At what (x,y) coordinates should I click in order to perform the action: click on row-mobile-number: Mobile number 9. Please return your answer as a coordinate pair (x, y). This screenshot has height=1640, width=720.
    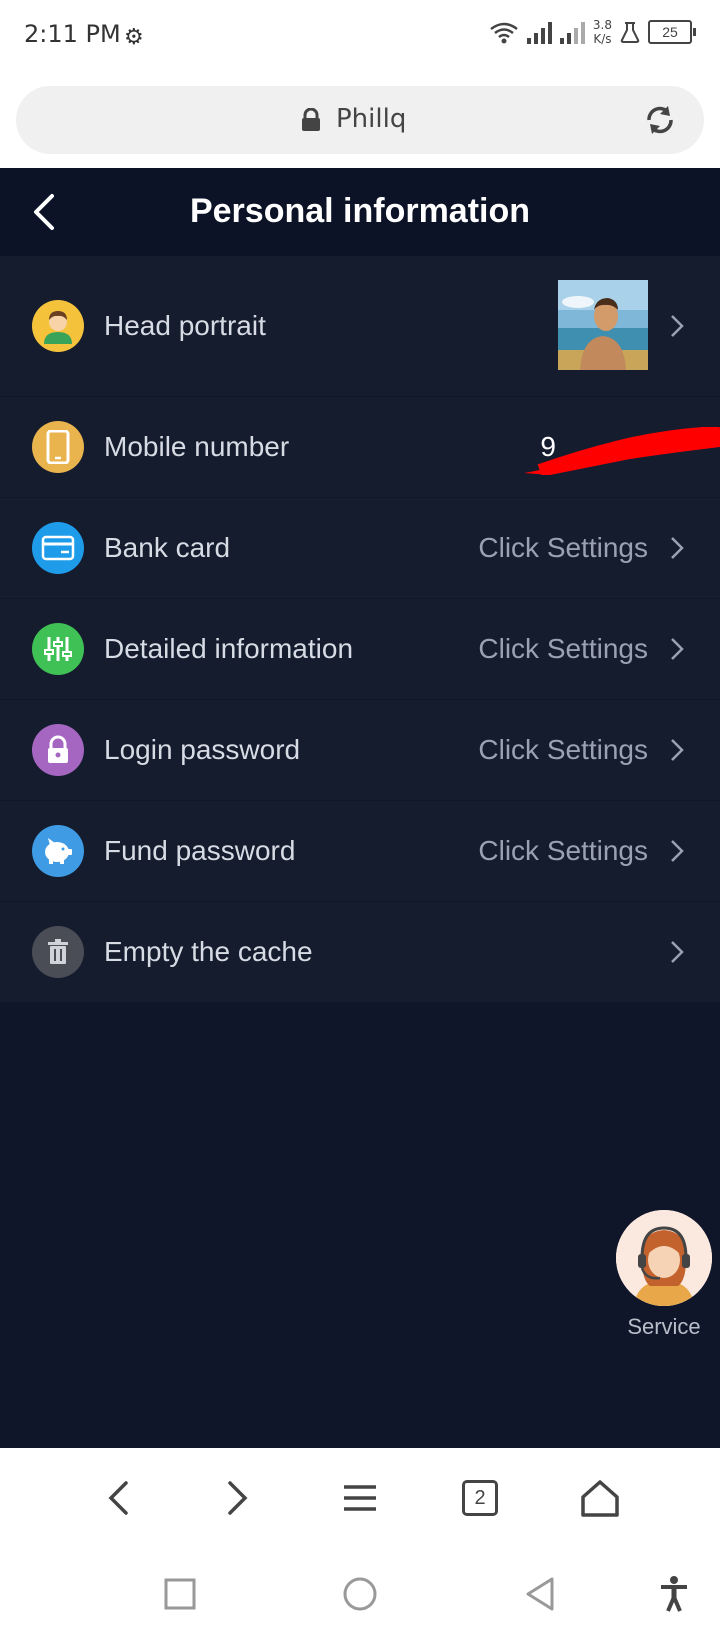
    Looking at the image, I should click on (360, 447).